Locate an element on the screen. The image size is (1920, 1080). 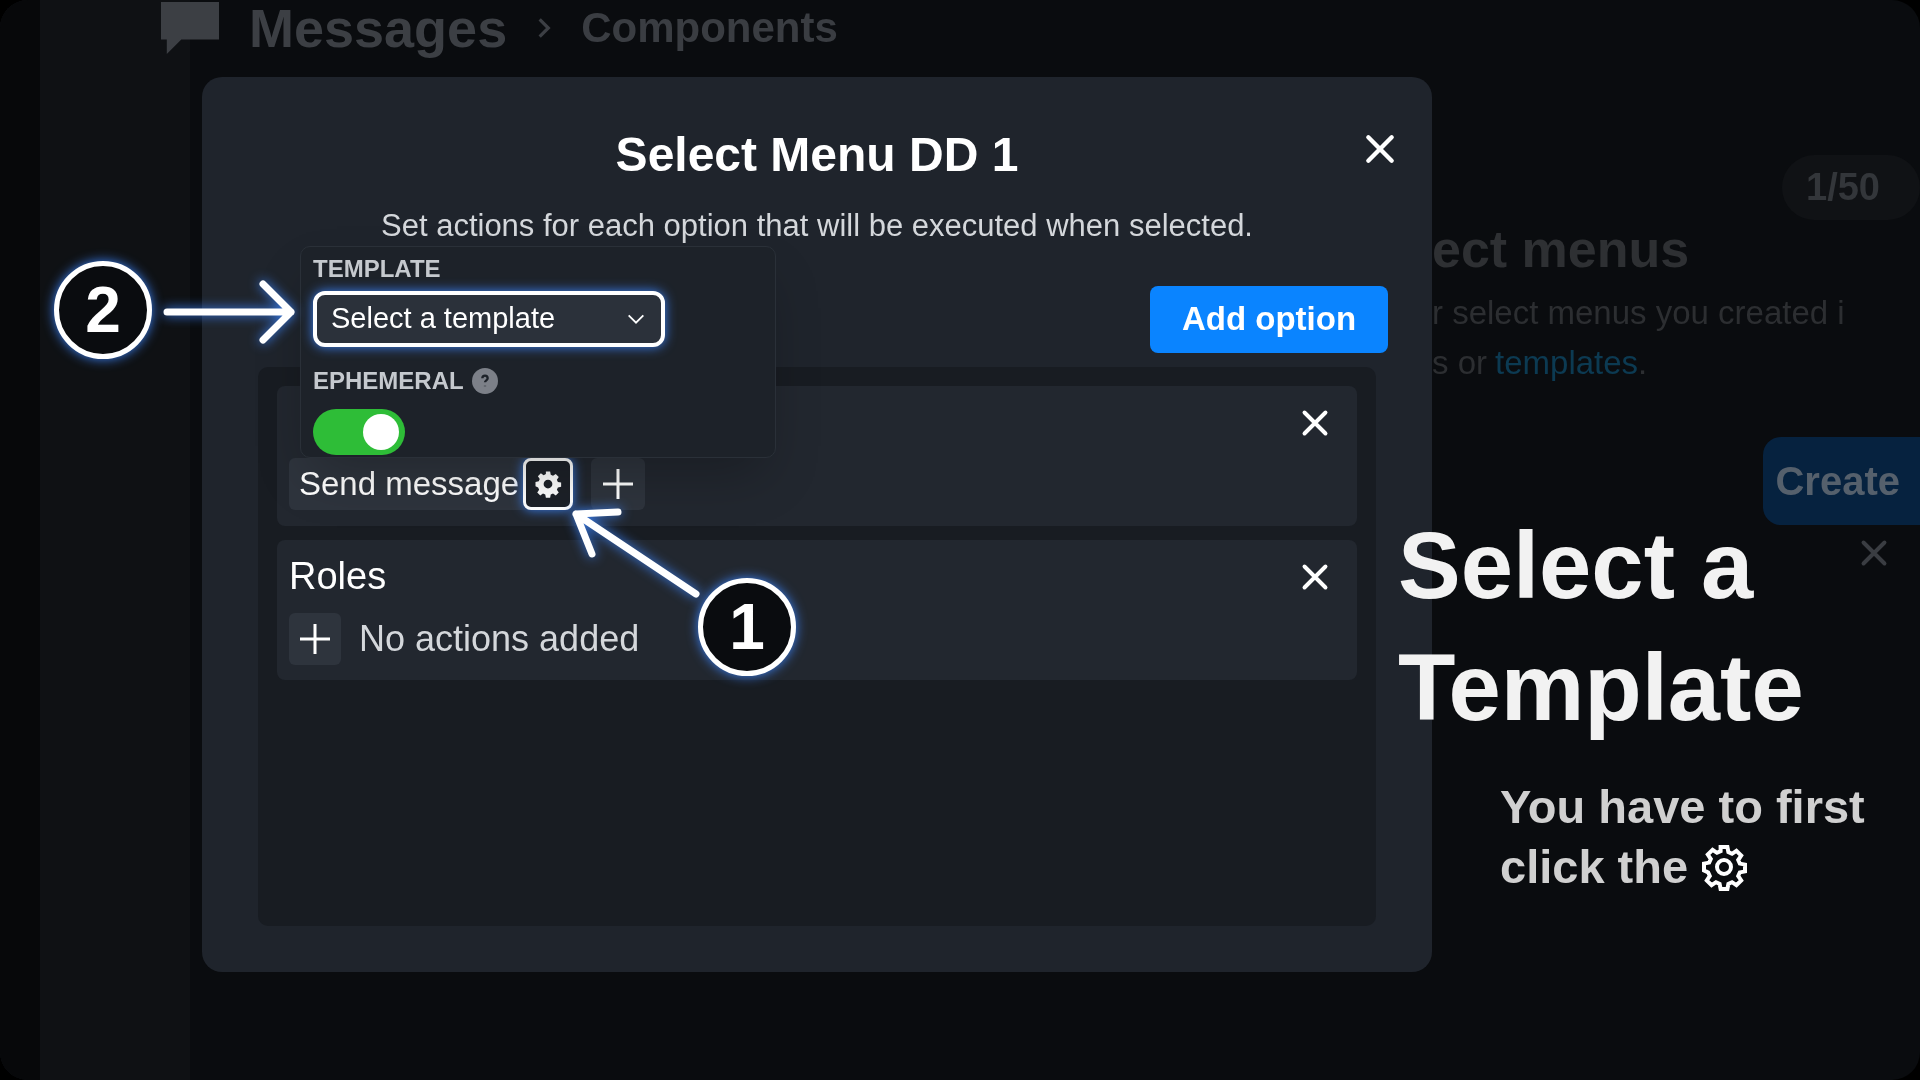
template-select: Select a template is located at coordinates (489, 319).